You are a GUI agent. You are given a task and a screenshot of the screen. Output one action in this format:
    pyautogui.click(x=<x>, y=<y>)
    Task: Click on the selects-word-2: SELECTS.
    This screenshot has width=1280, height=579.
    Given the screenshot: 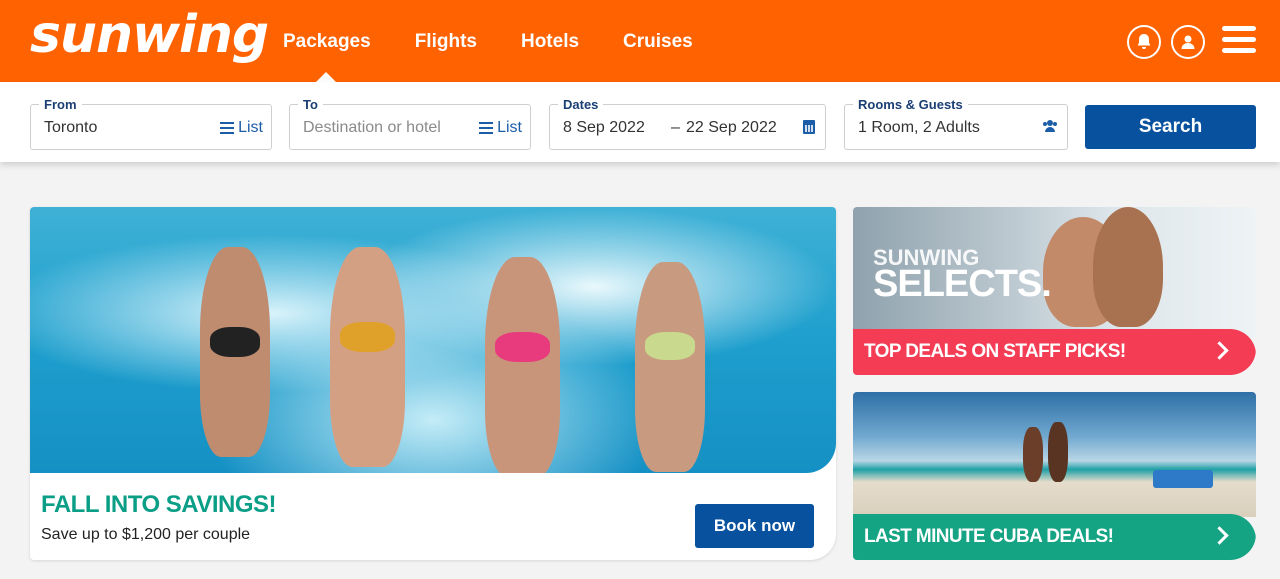 What is the action you would take?
    pyautogui.click(x=962, y=284)
    